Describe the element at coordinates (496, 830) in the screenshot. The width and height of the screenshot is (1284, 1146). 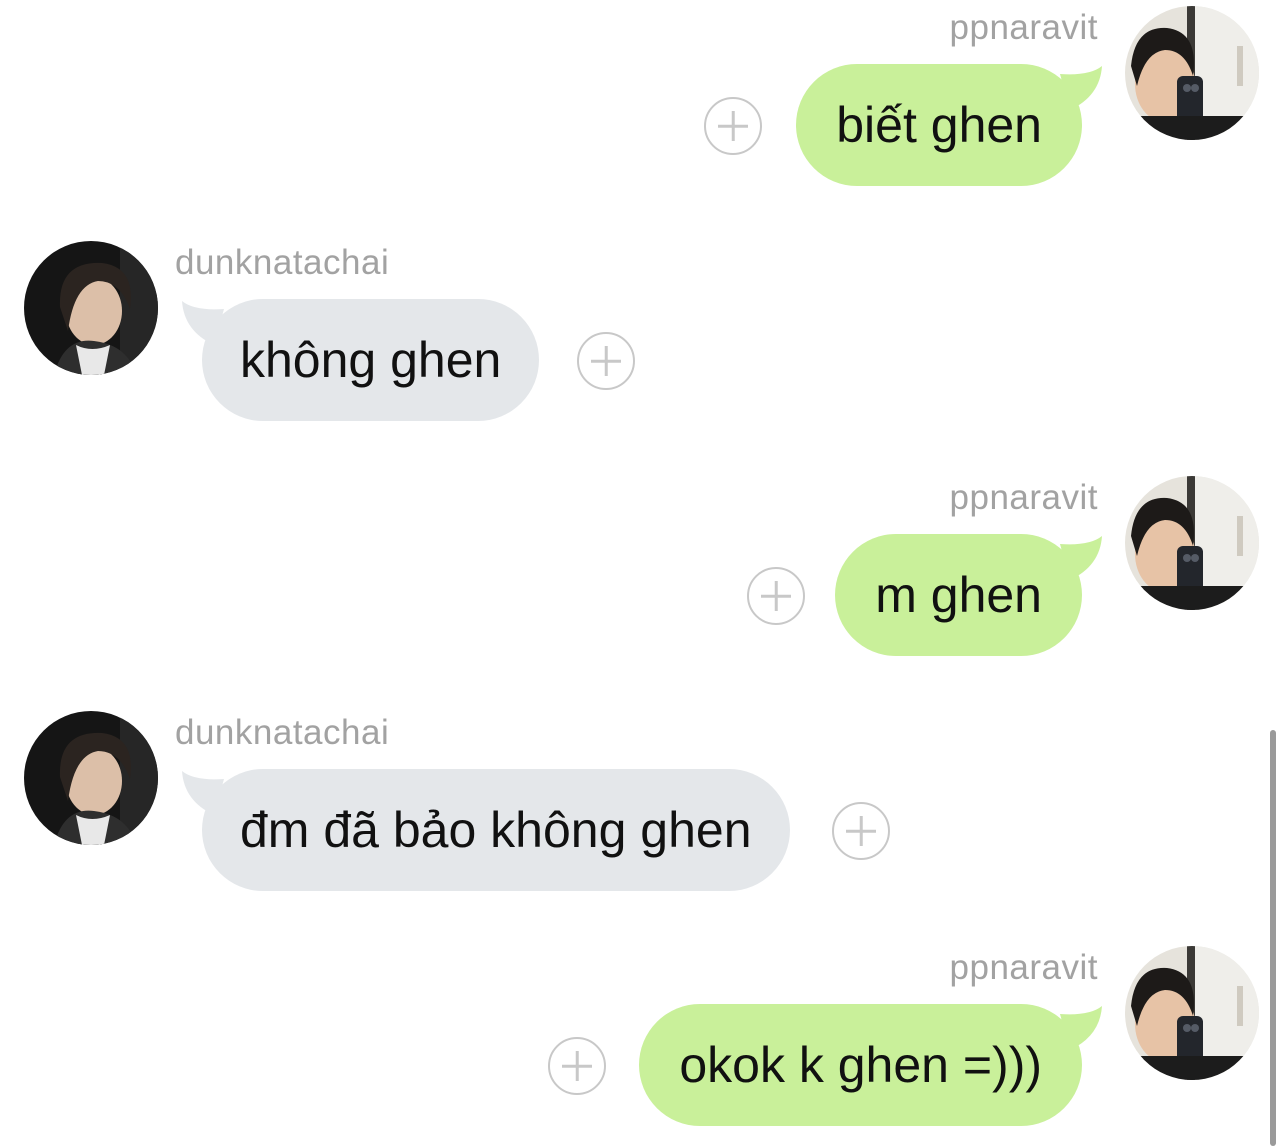
I see `message-text: đm đã bảo không ghen` at that location.